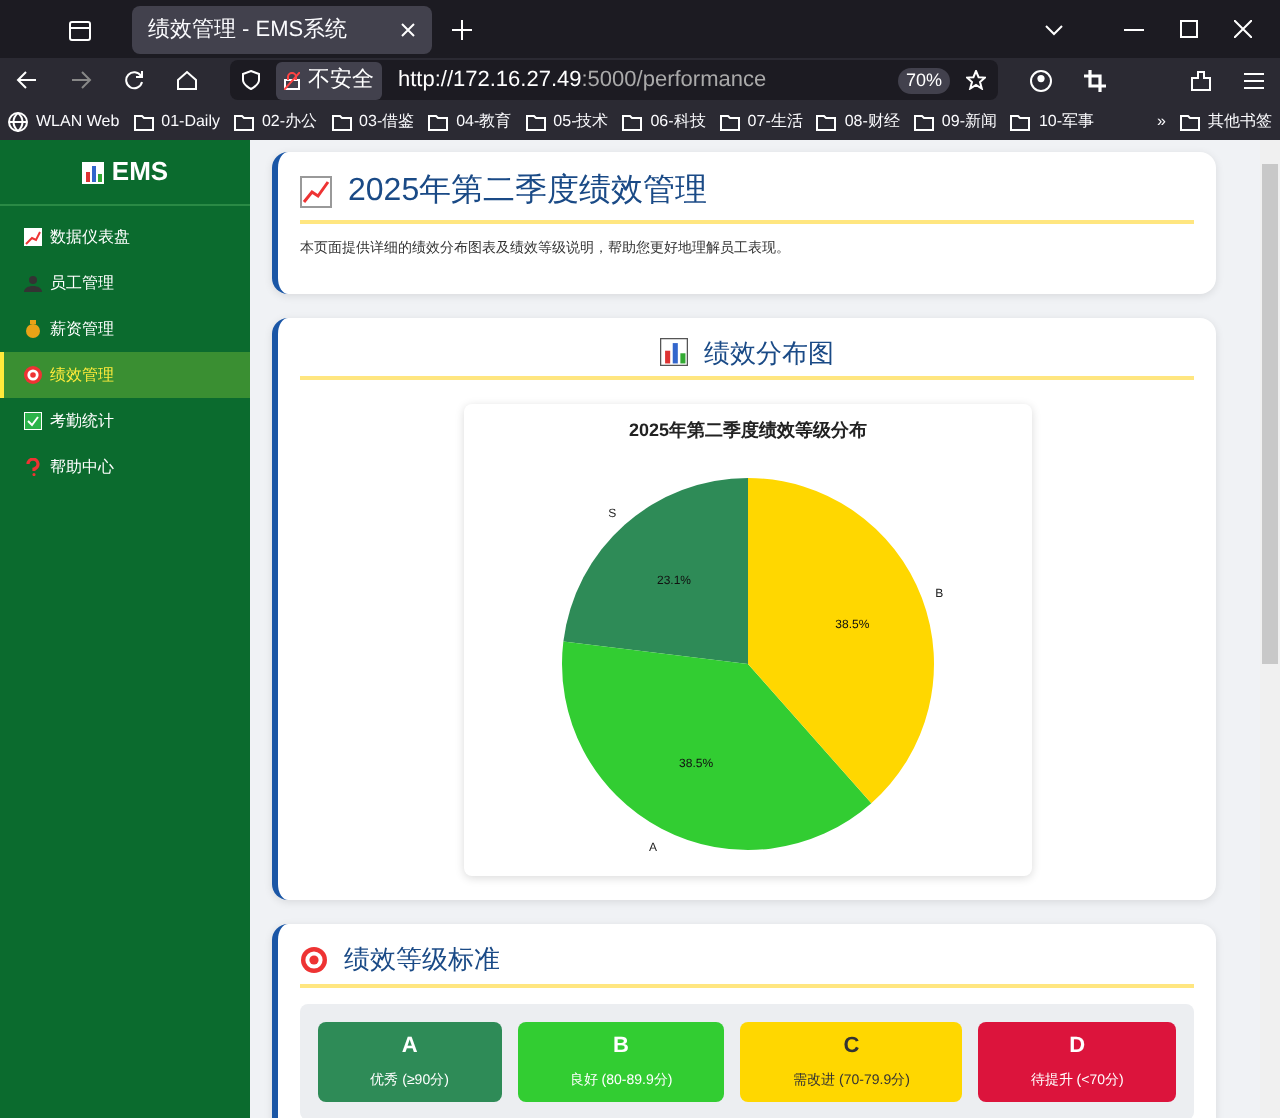  What do you see at coordinates (316, 192) in the screenshot?
I see `line-chart-icon` at bounding box center [316, 192].